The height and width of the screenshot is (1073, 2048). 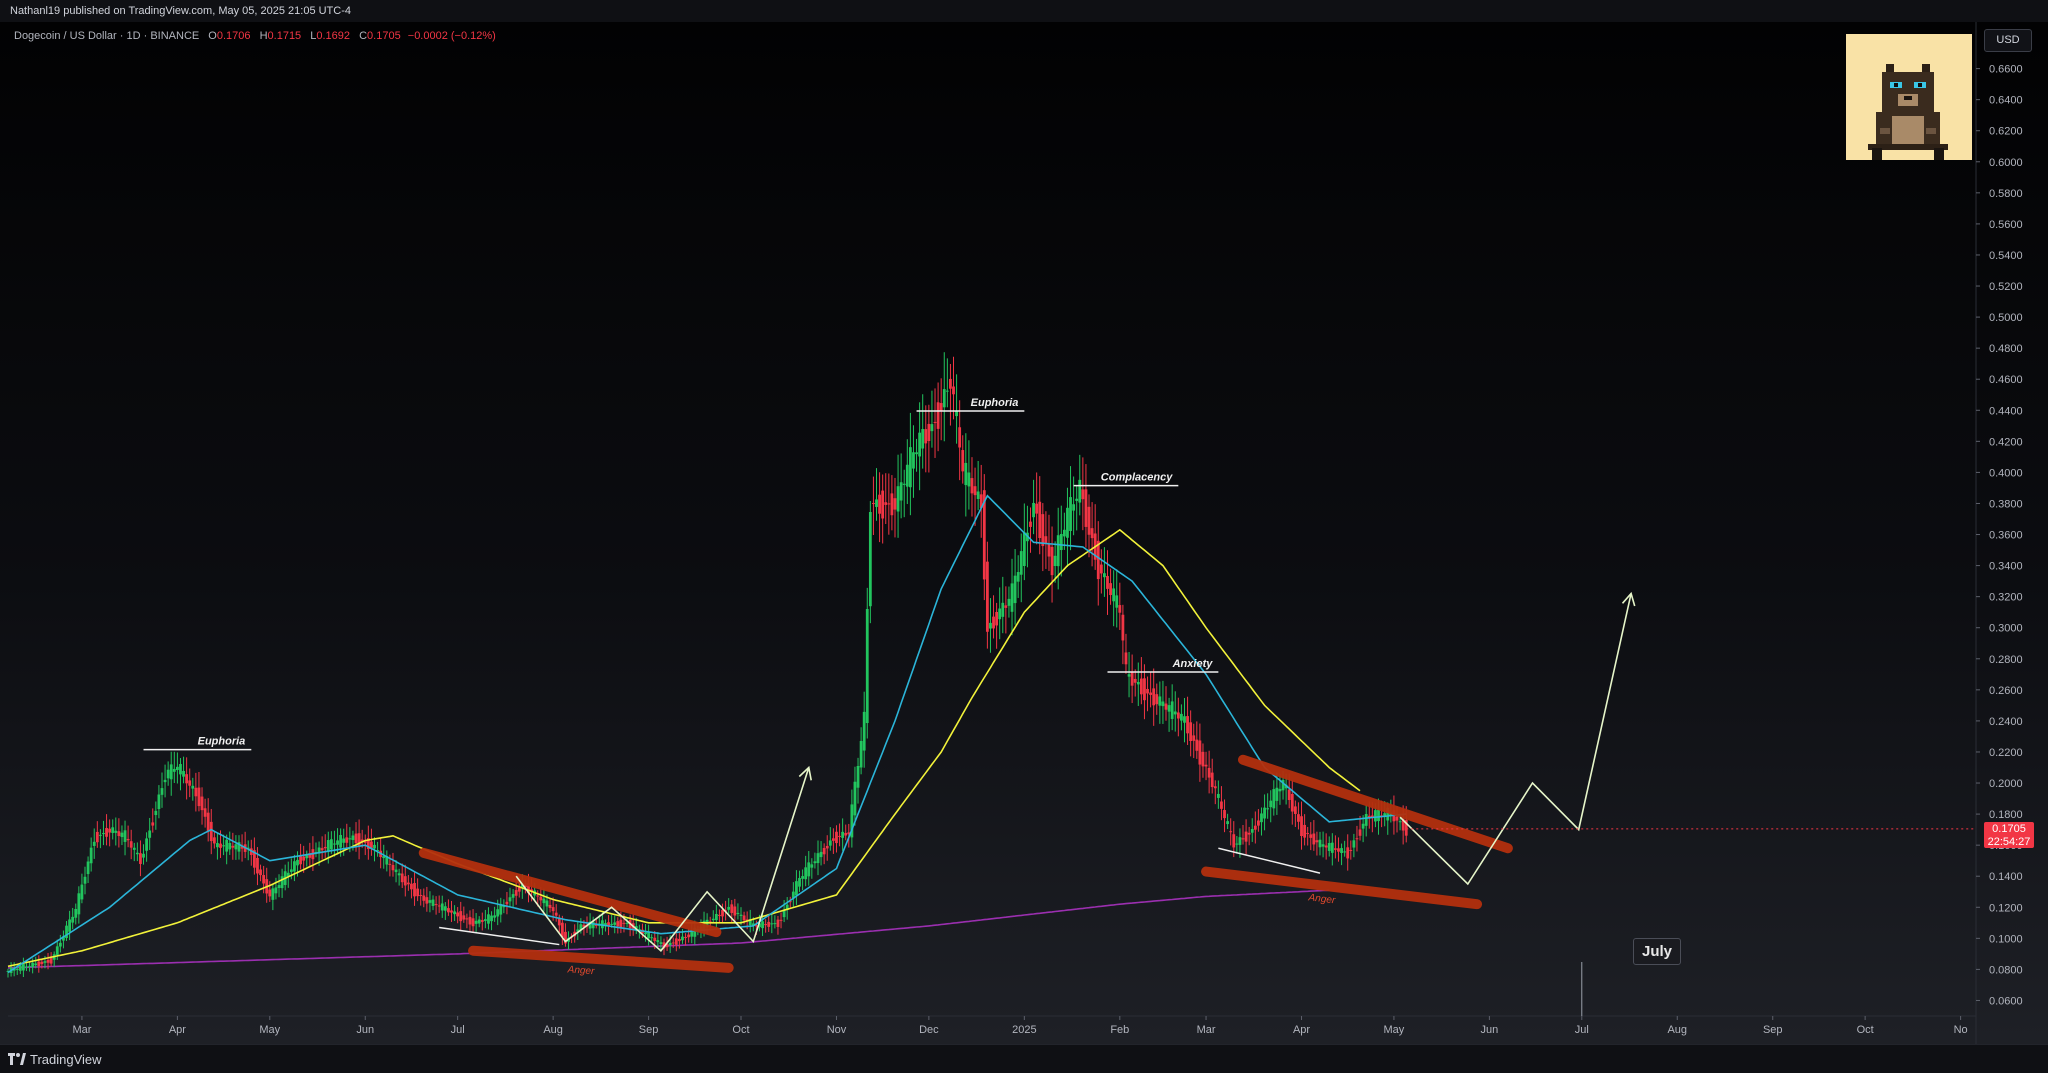 I want to click on price-tick-label: 0.2400, so click(x=2006, y=722).